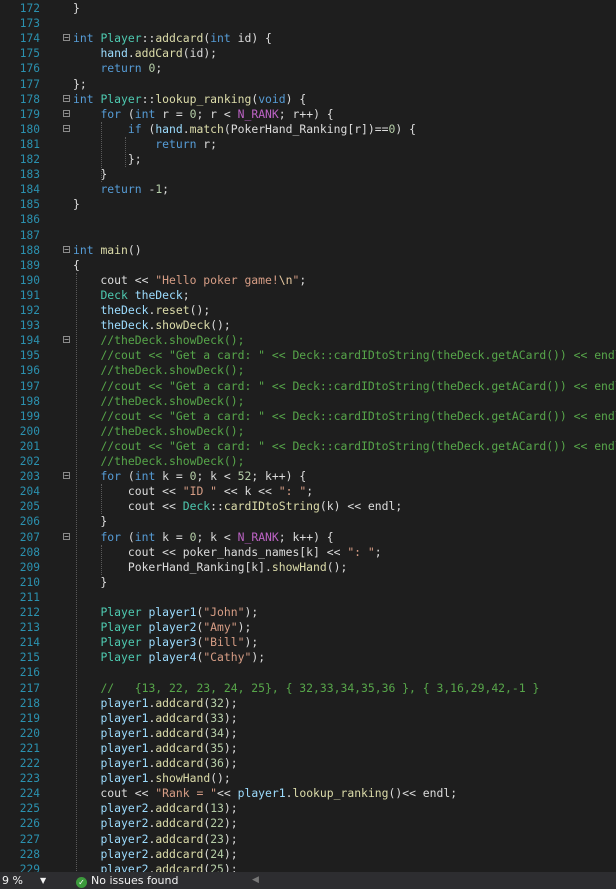 The height and width of the screenshot is (889, 616). Describe the element at coordinates (29, 54) in the screenshot. I see `line-number: 175` at that location.